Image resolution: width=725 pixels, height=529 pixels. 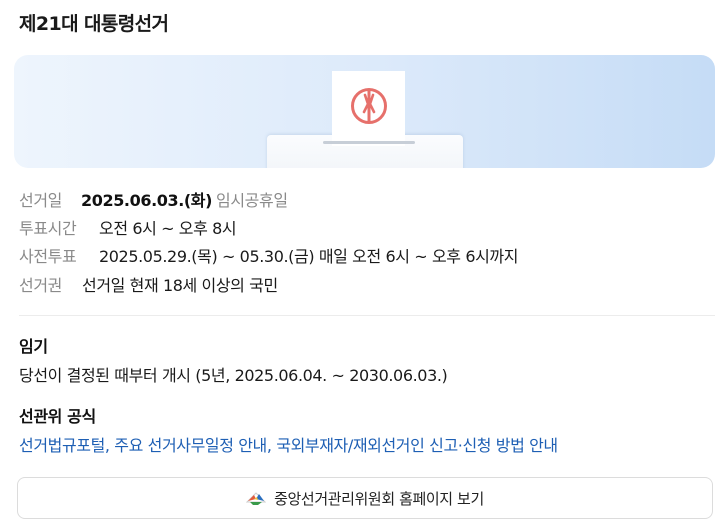 I want to click on law-portal-link: 선거법규포털, so click(x=62, y=445).